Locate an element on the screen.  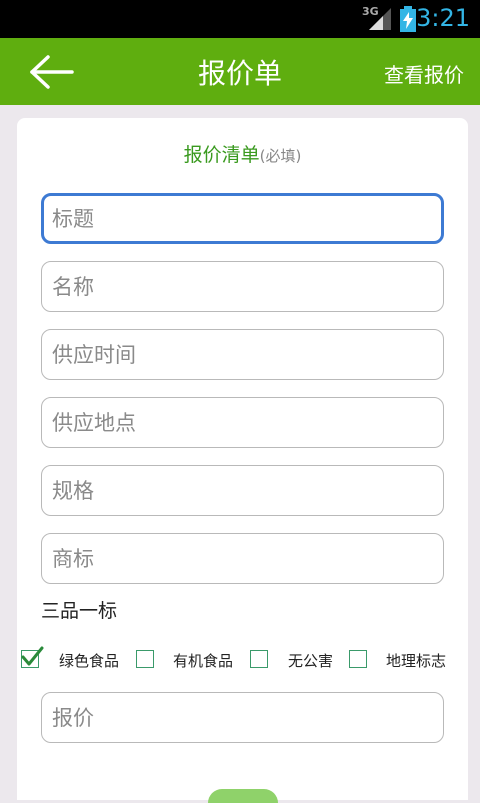
supply-time-field is located at coordinates (242, 354).